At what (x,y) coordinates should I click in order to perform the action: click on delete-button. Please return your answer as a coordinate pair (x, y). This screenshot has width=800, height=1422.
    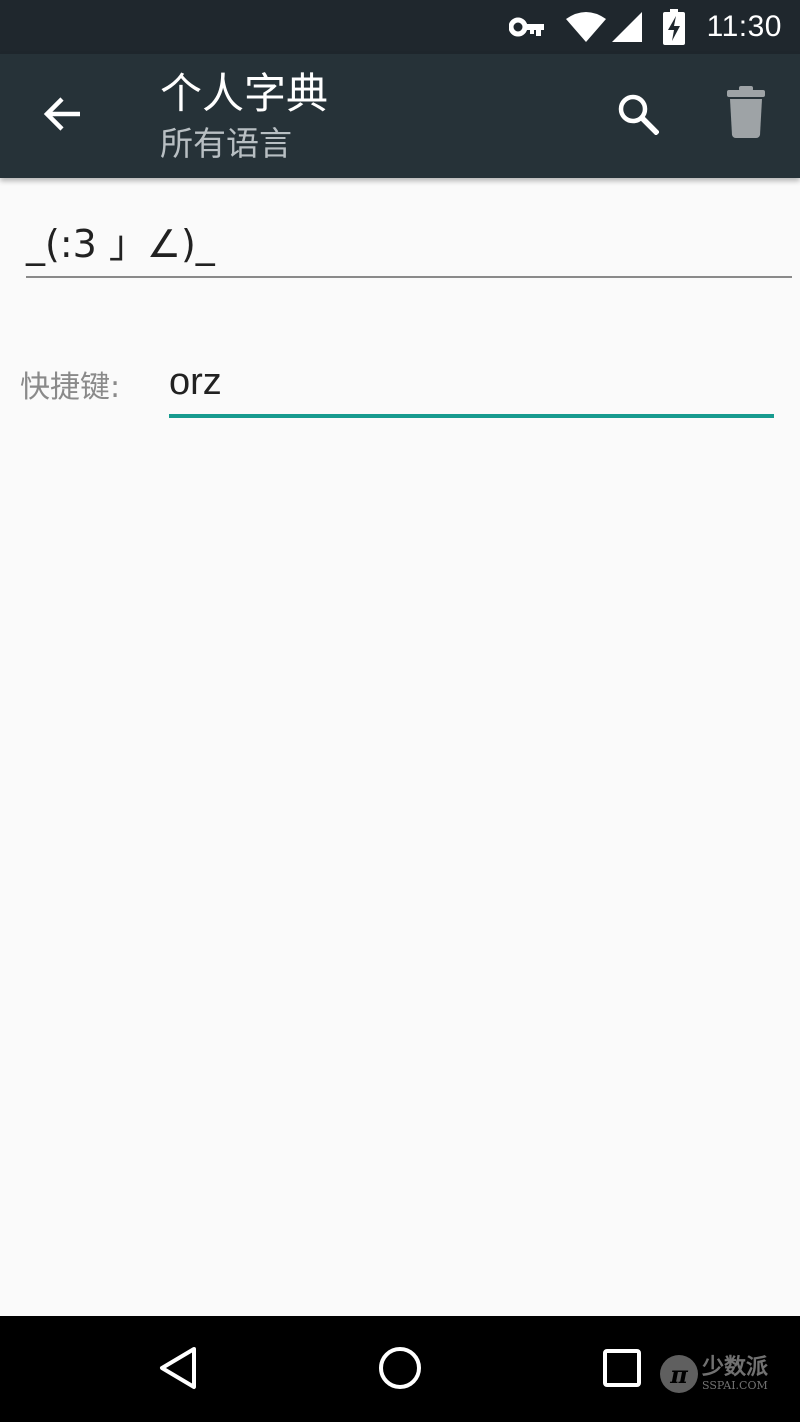
    Looking at the image, I should click on (746, 114).